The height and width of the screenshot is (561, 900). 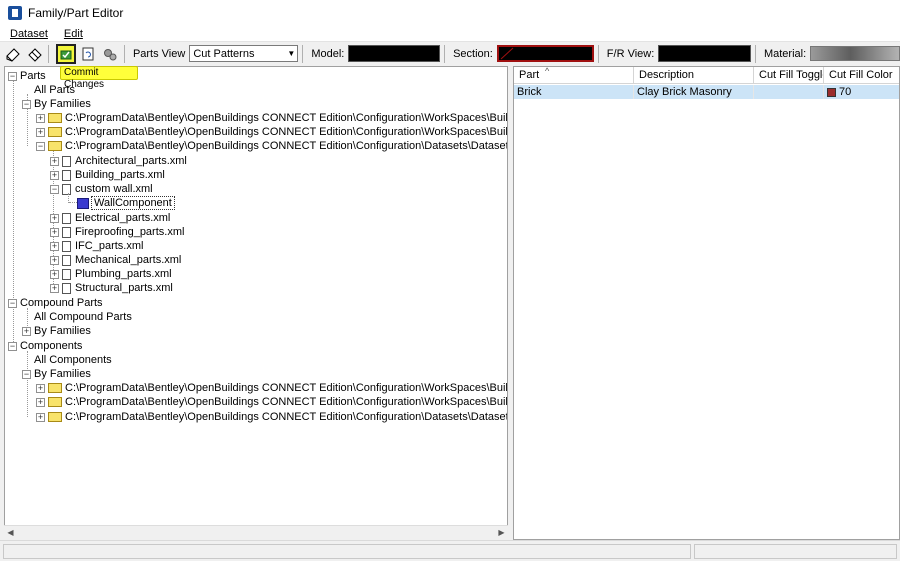 What do you see at coordinates (66, 53) in the screenshot?
I see `commit-changes-button` at bounding box center [66, 53].